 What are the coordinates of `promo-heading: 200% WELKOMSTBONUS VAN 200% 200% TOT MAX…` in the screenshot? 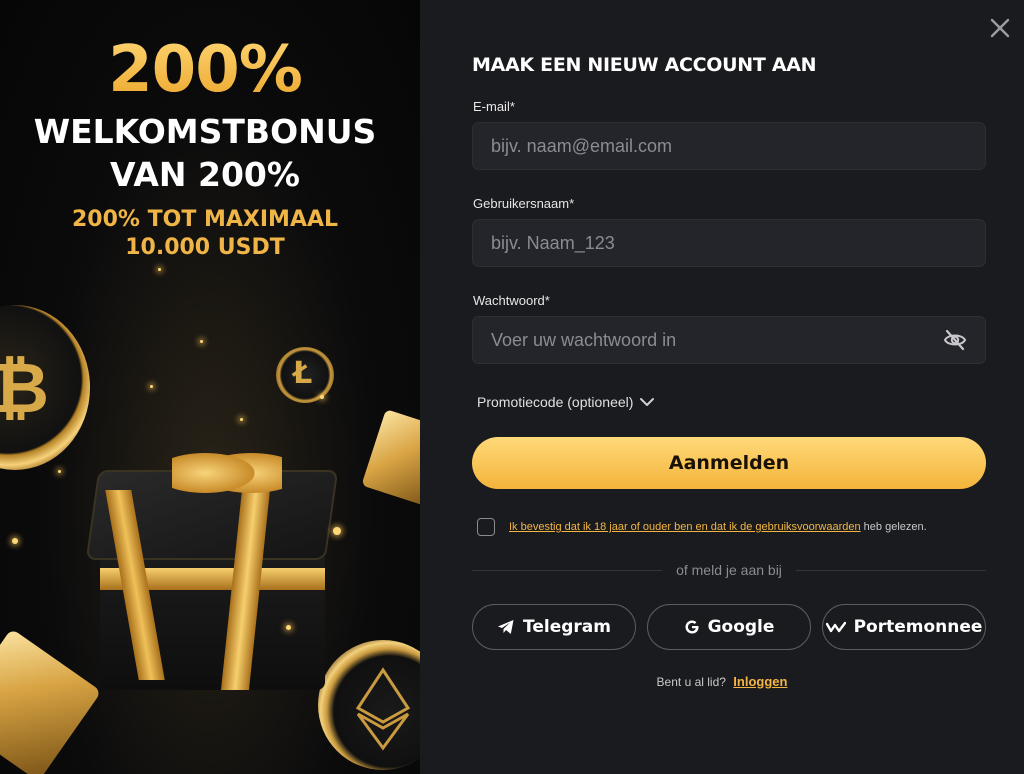 It's located at (205, 147).